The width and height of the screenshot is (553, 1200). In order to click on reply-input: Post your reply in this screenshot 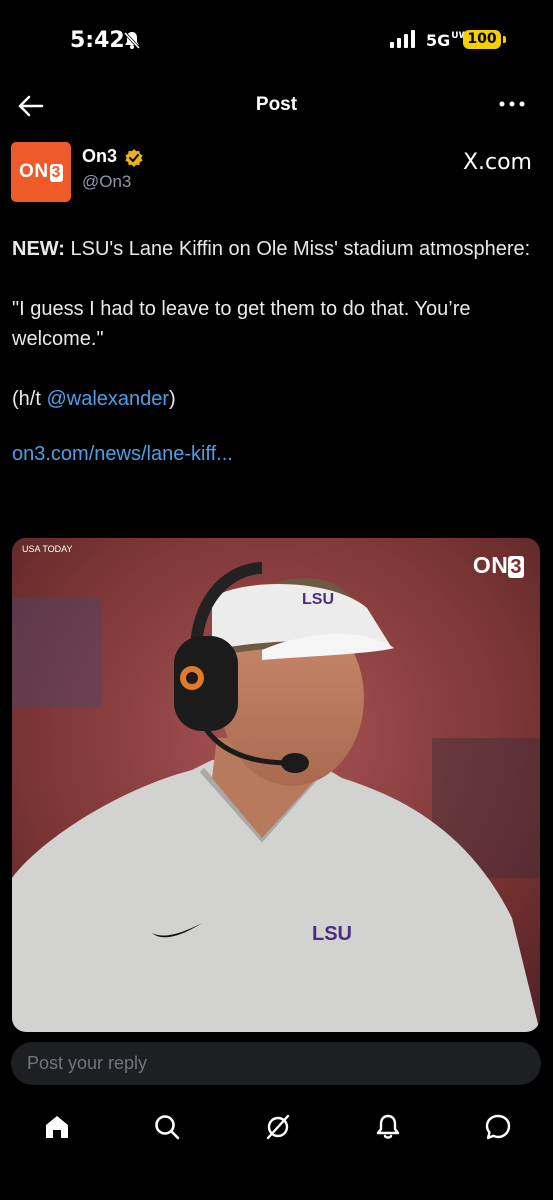, I will do `click(276, 1063)`.